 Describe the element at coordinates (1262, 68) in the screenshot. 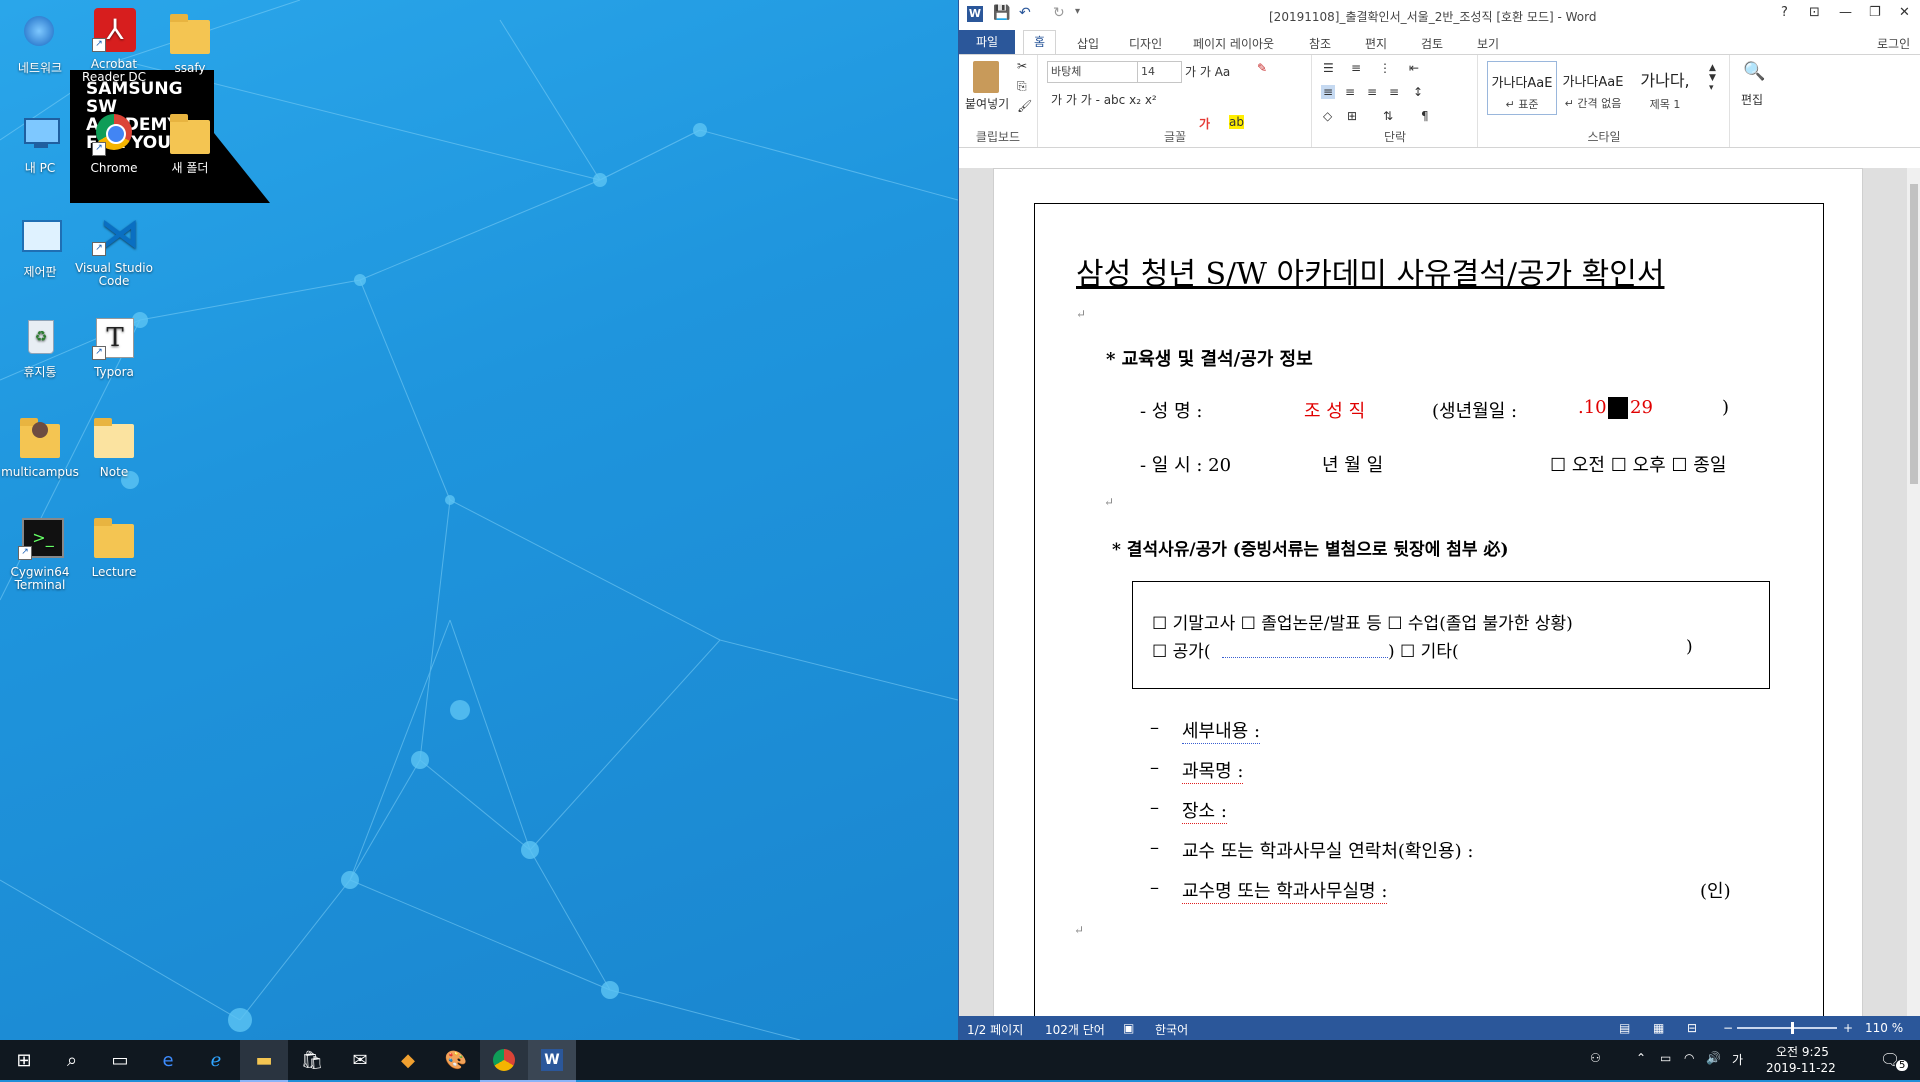

I see `clear-format-icon: ✎` at that location.